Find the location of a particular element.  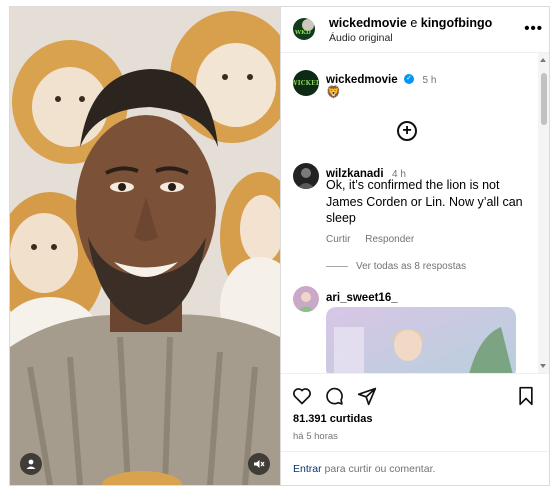

collab-avatar-image: WKD is located at coordinates (304, 29).